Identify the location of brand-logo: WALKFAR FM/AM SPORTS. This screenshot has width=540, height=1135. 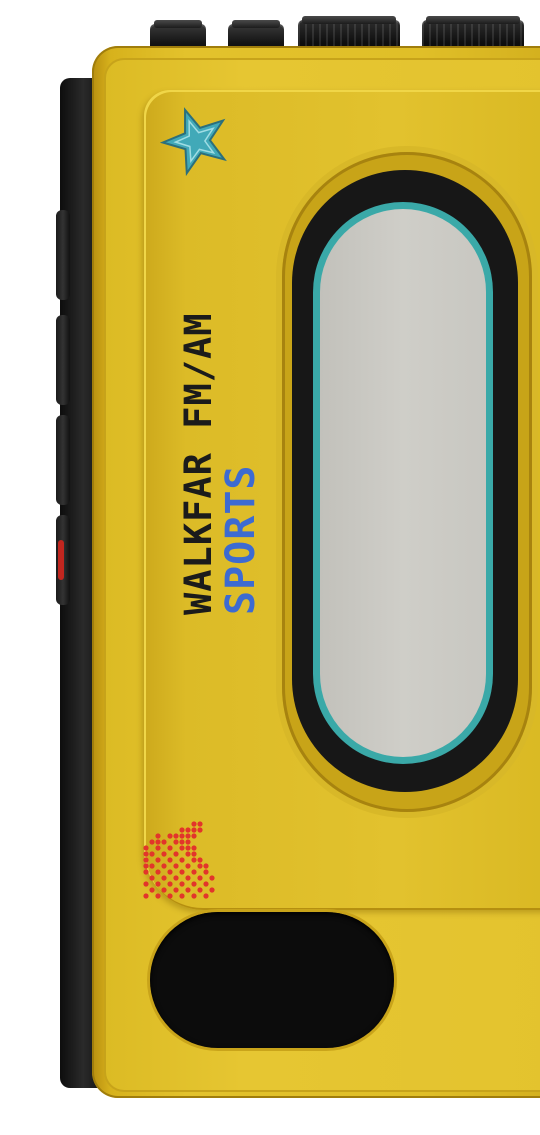
(220, 464).